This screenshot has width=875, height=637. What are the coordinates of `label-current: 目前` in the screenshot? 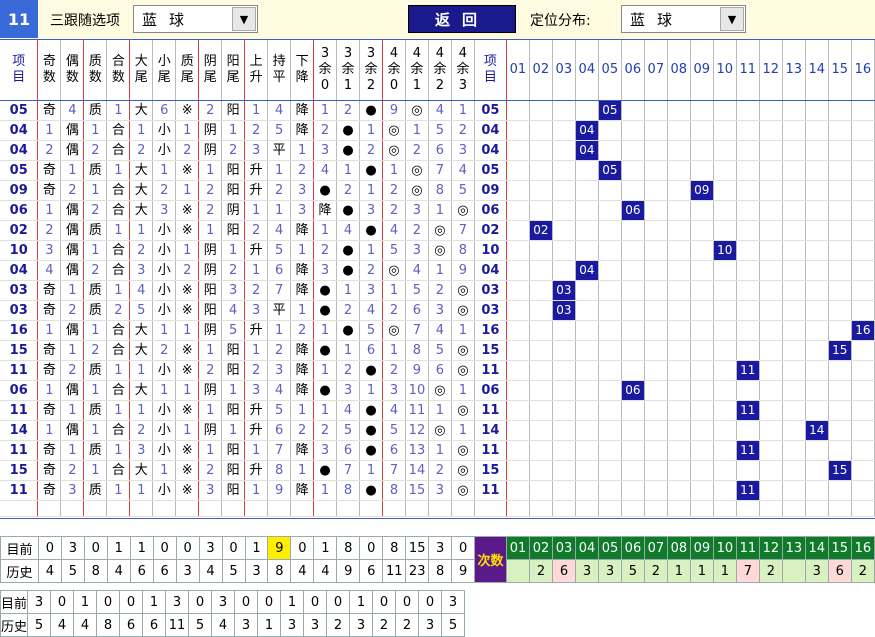 It's located at (19, 548).